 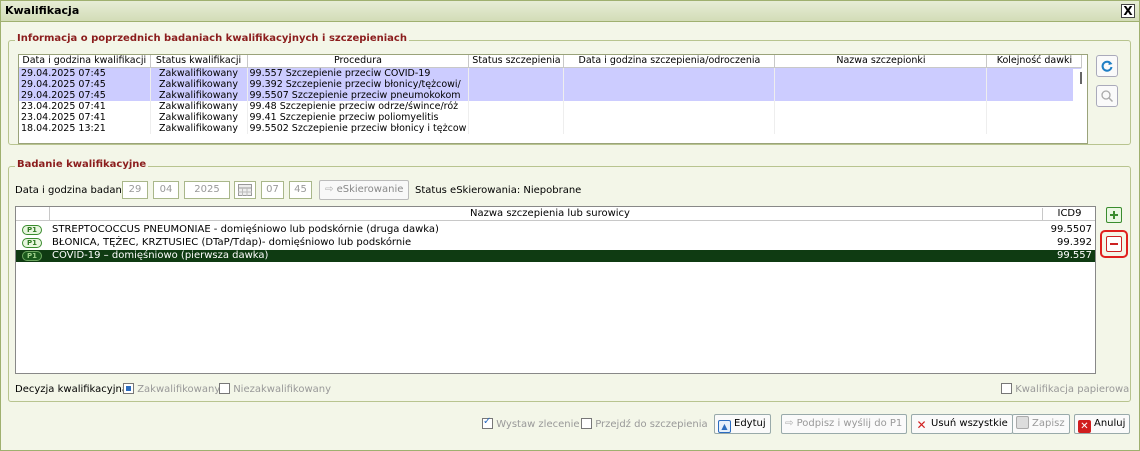 What do you see at coordinates (272, 190) in the screenshot?
I see `hour-field: 07` at bounding box center [272, 190].